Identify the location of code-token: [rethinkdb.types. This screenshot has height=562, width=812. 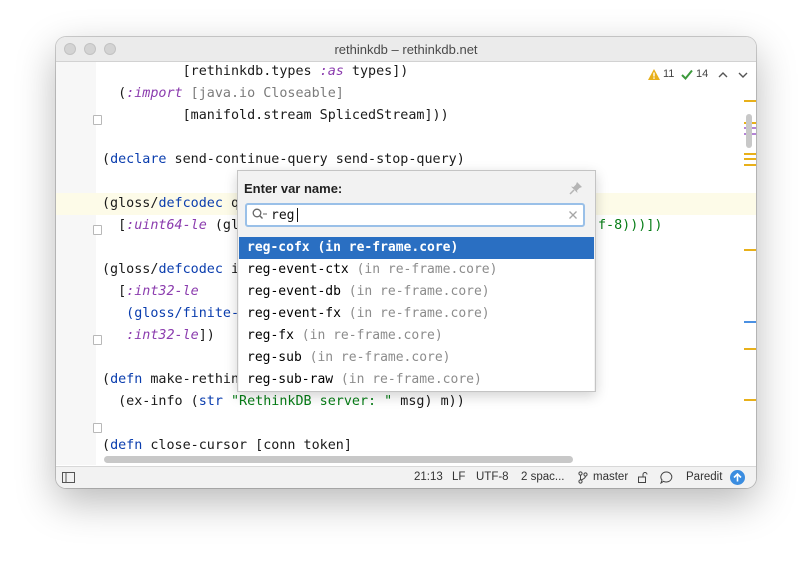
(211, 71).